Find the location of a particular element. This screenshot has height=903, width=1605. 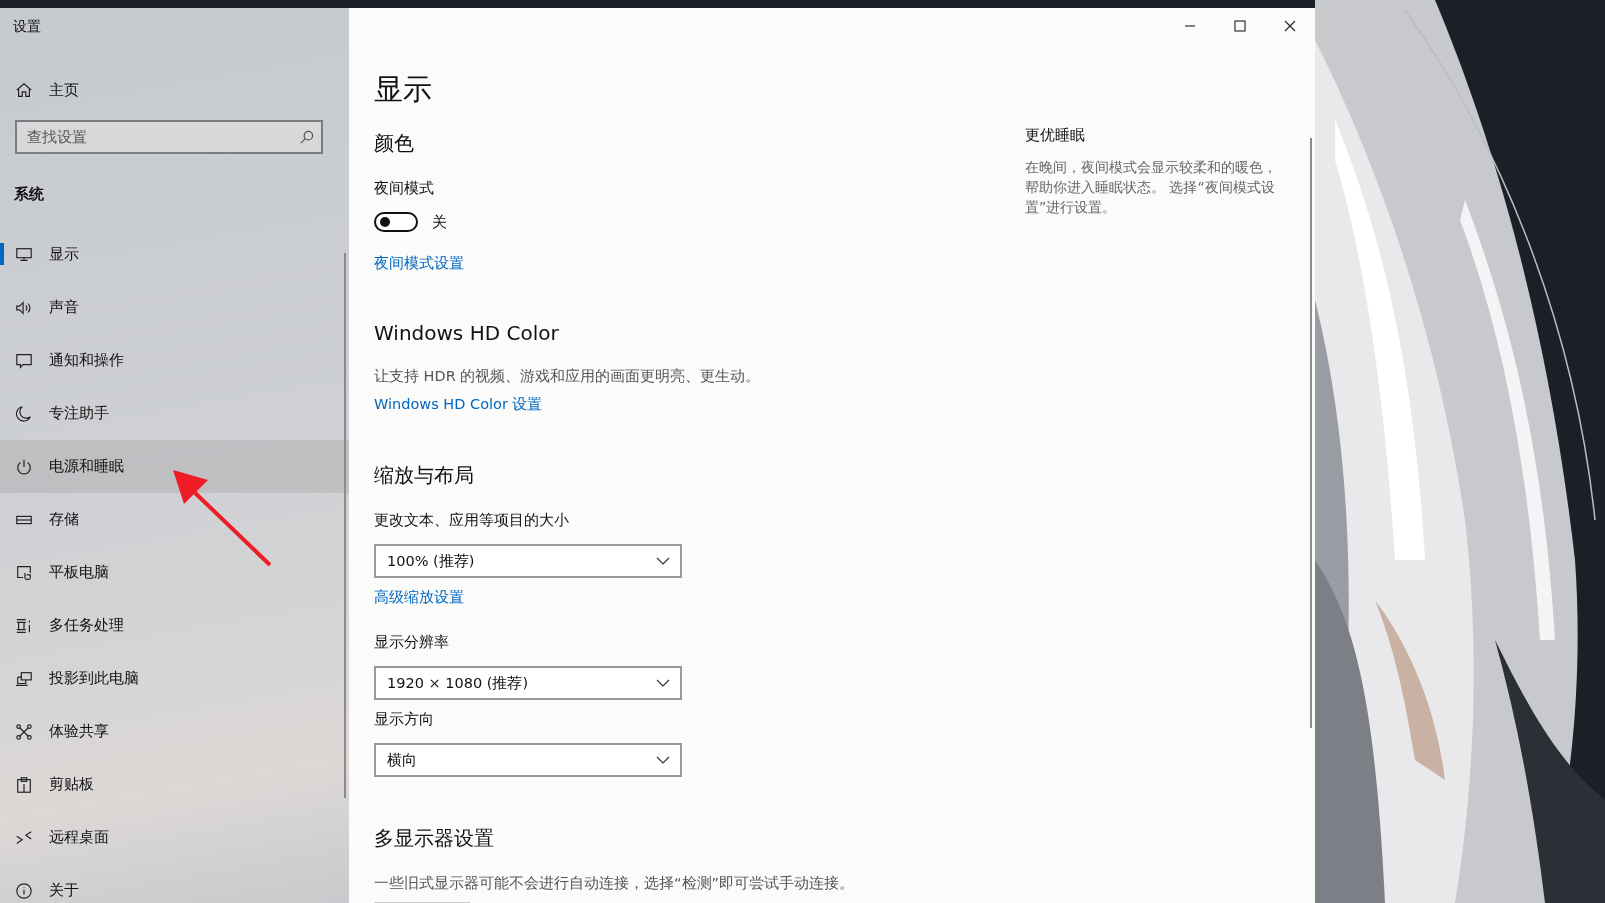

section-heading: 多显示器设置 is located at coordinates (434, 838).